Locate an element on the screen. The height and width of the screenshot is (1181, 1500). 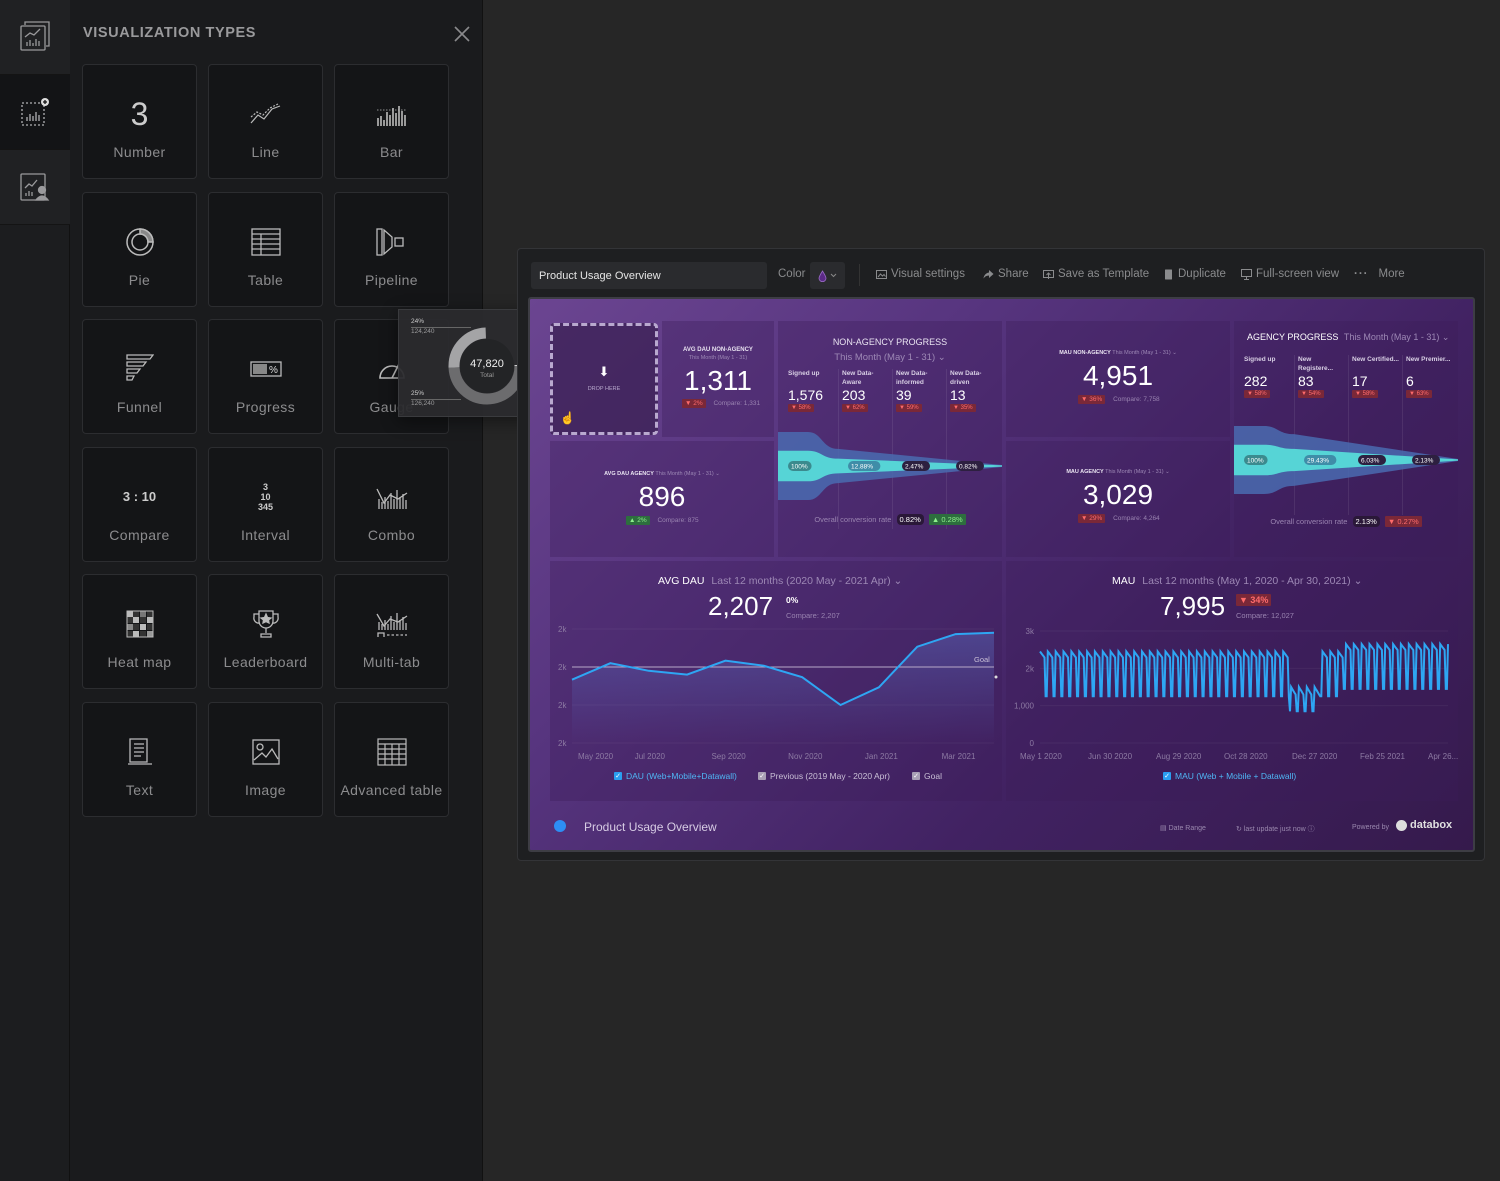
viz-type-pipeline: Pipeline is located at coordinates (391, 249).